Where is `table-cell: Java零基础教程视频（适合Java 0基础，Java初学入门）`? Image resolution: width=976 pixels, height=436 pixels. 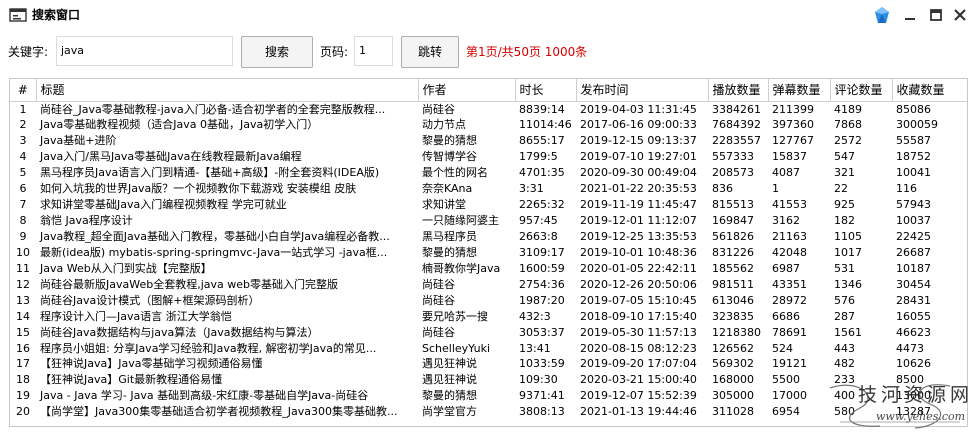
table-cell: Java零基础教程视频（适合Java 0基础，Java初学入门） is located at coordinates (179, 125).